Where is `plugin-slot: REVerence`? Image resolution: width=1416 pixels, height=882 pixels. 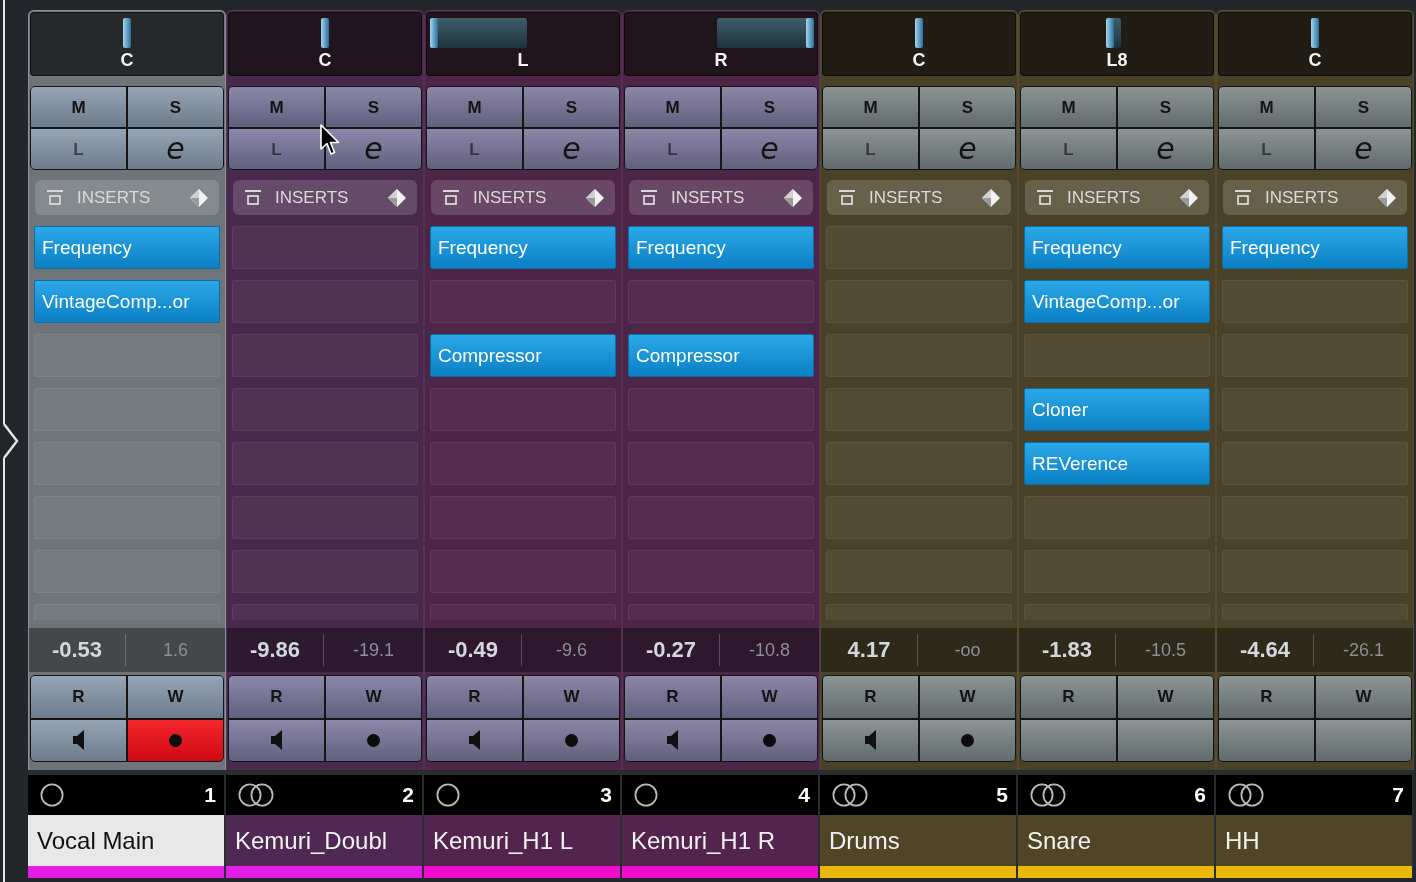 plugin-slot: REVerence is located at coordinates (1117, 463).